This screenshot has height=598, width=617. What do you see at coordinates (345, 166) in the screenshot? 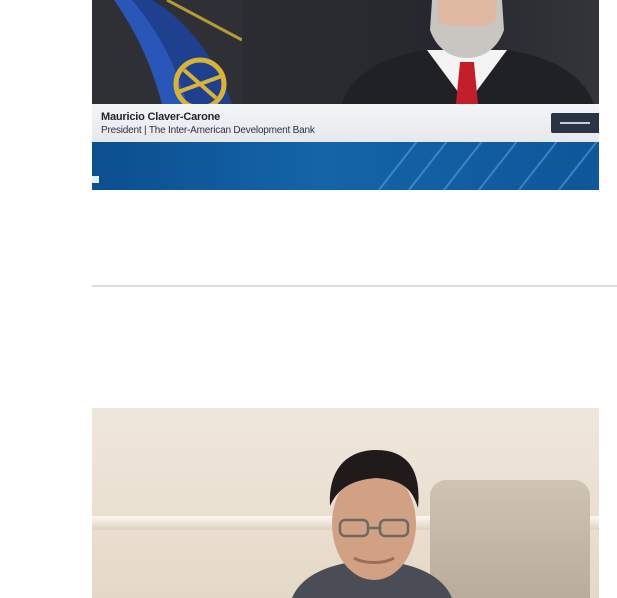
I see `lower-banner` at bounding box center [345, 166].